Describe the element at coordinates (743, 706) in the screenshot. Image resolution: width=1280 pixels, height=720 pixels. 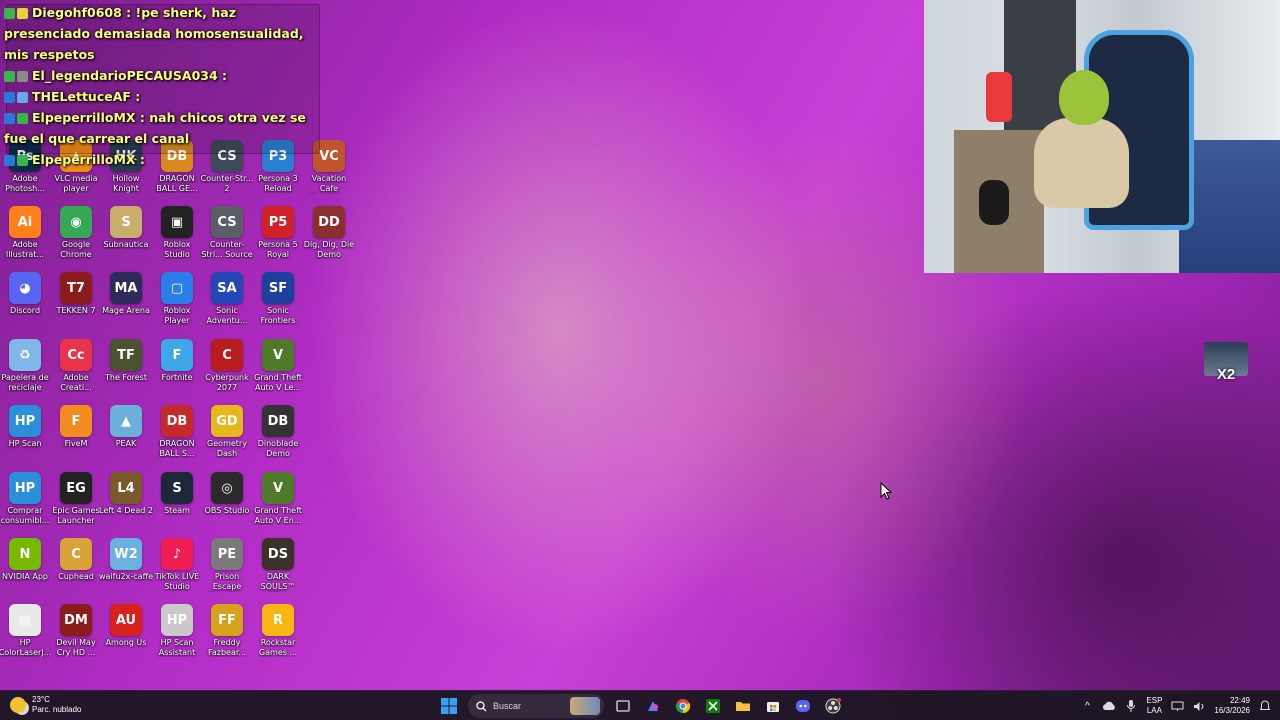
I see `taskbar-app-file-explorer` at that location.